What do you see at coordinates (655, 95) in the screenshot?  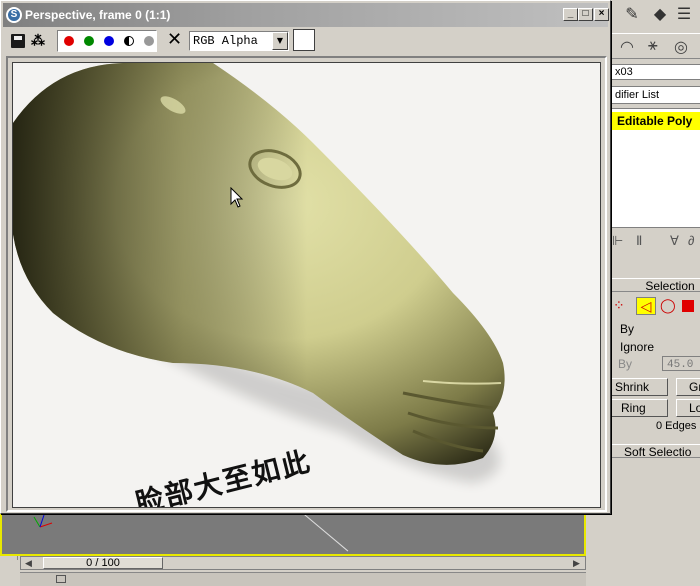 I see `modifier-list-dropdown: difier List` at bounding box center [655, 95].